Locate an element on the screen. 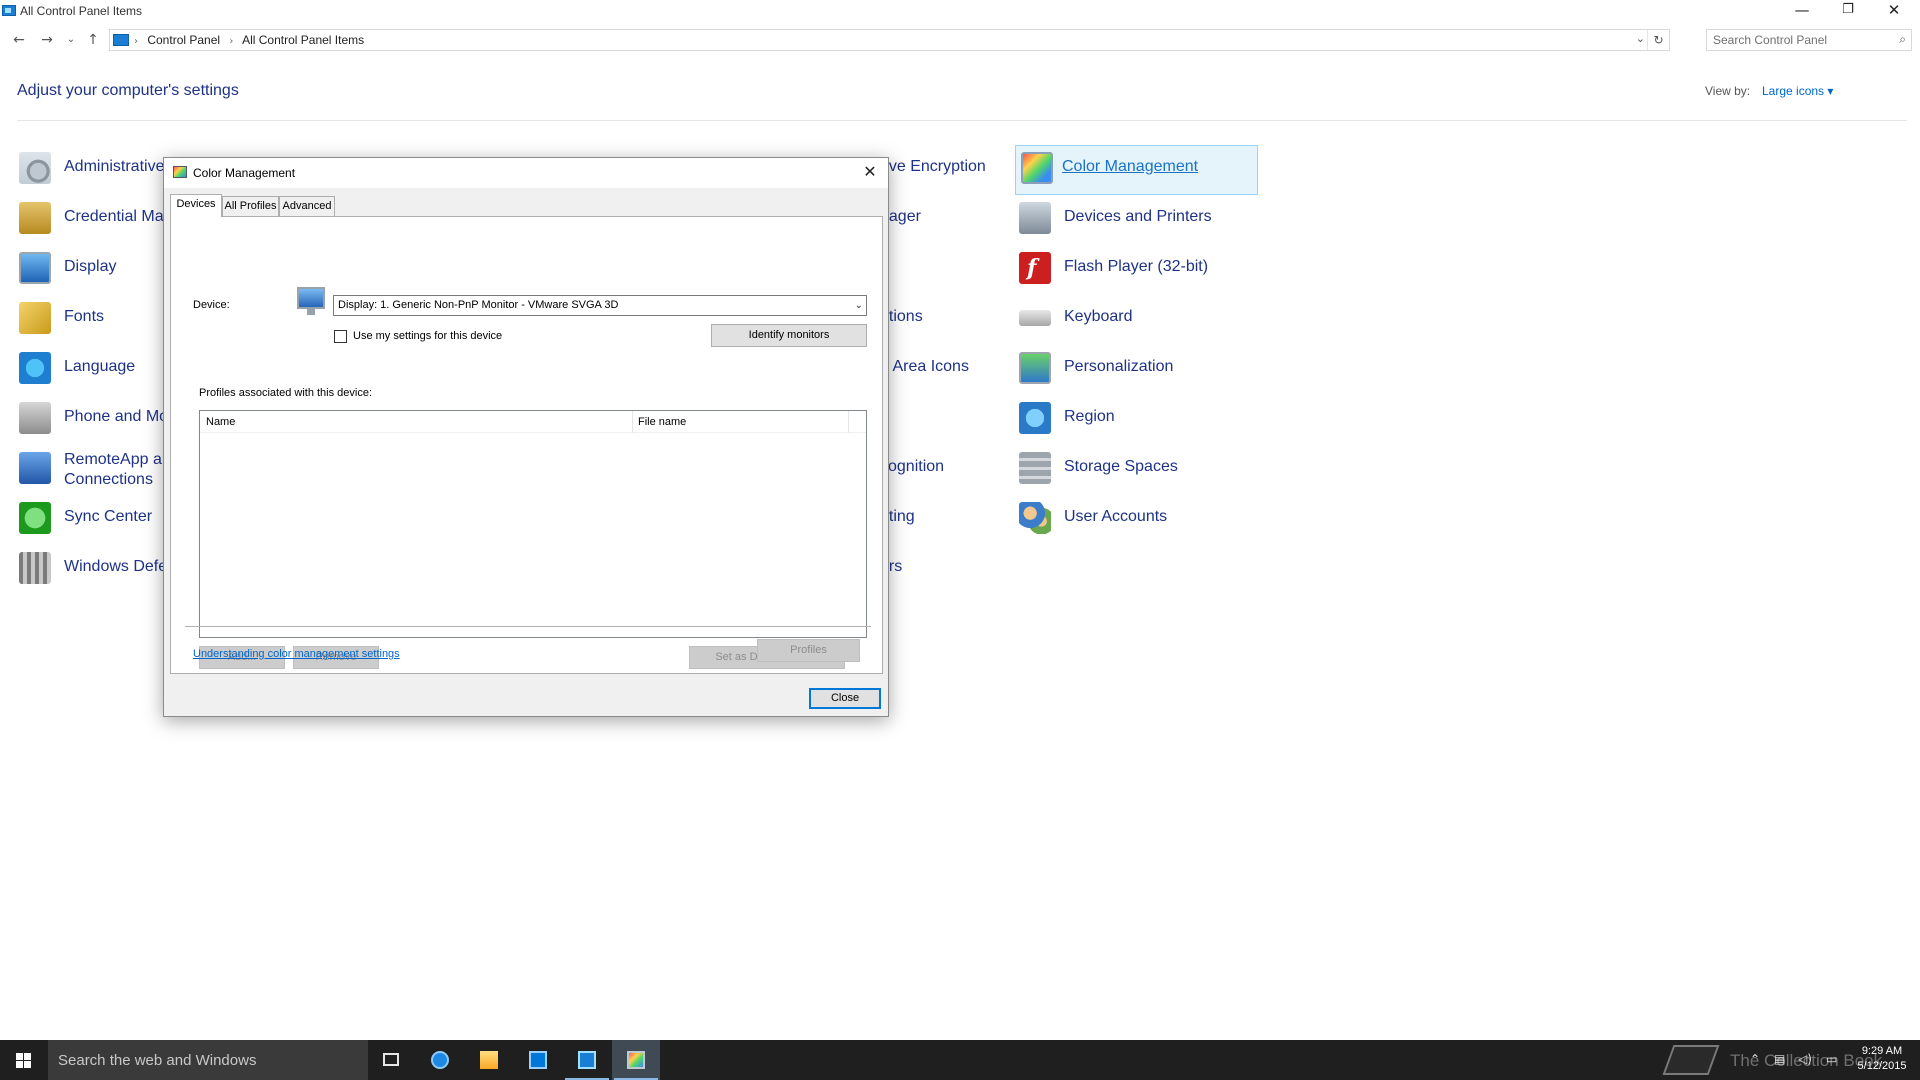 Image resolution: width=1920 pixels, height=1080 pixels. taskbar-browser is located at coordinates (440, 1060).